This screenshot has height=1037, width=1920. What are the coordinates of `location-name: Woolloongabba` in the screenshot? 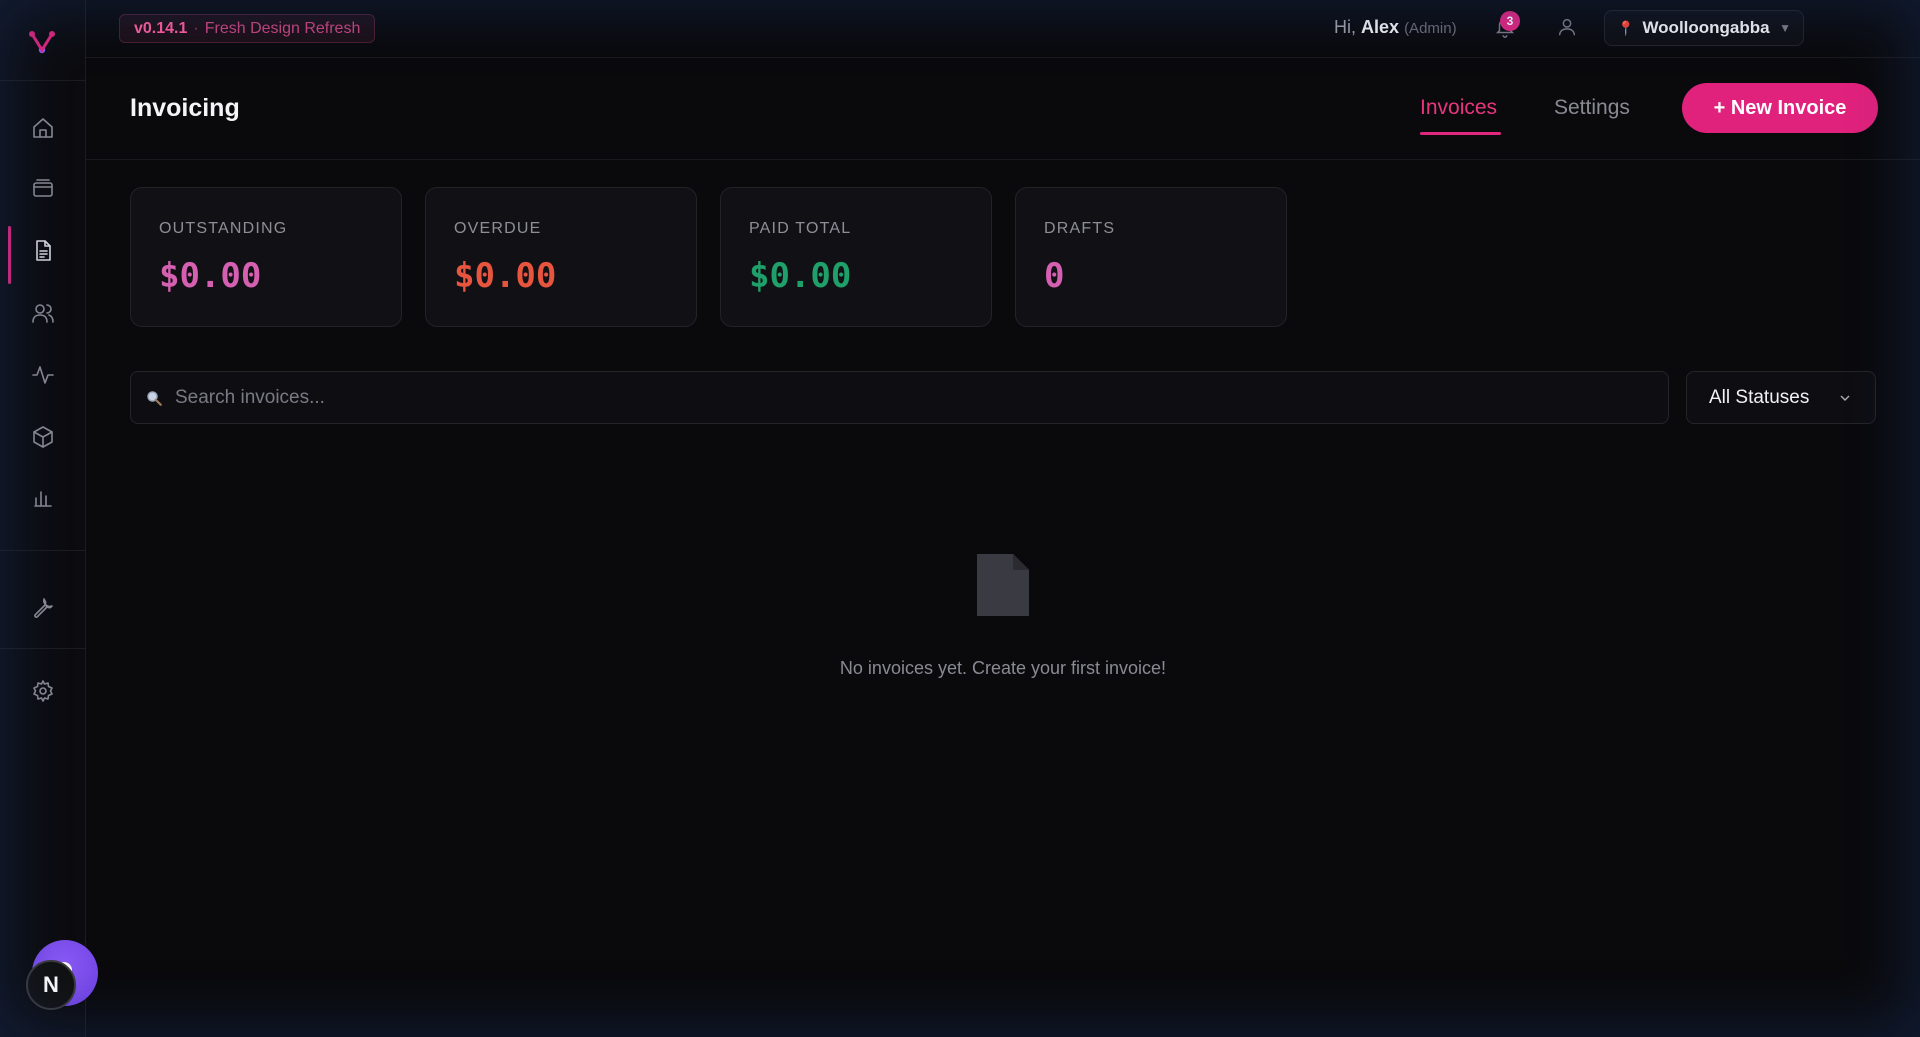 It's located at (1706, 27).